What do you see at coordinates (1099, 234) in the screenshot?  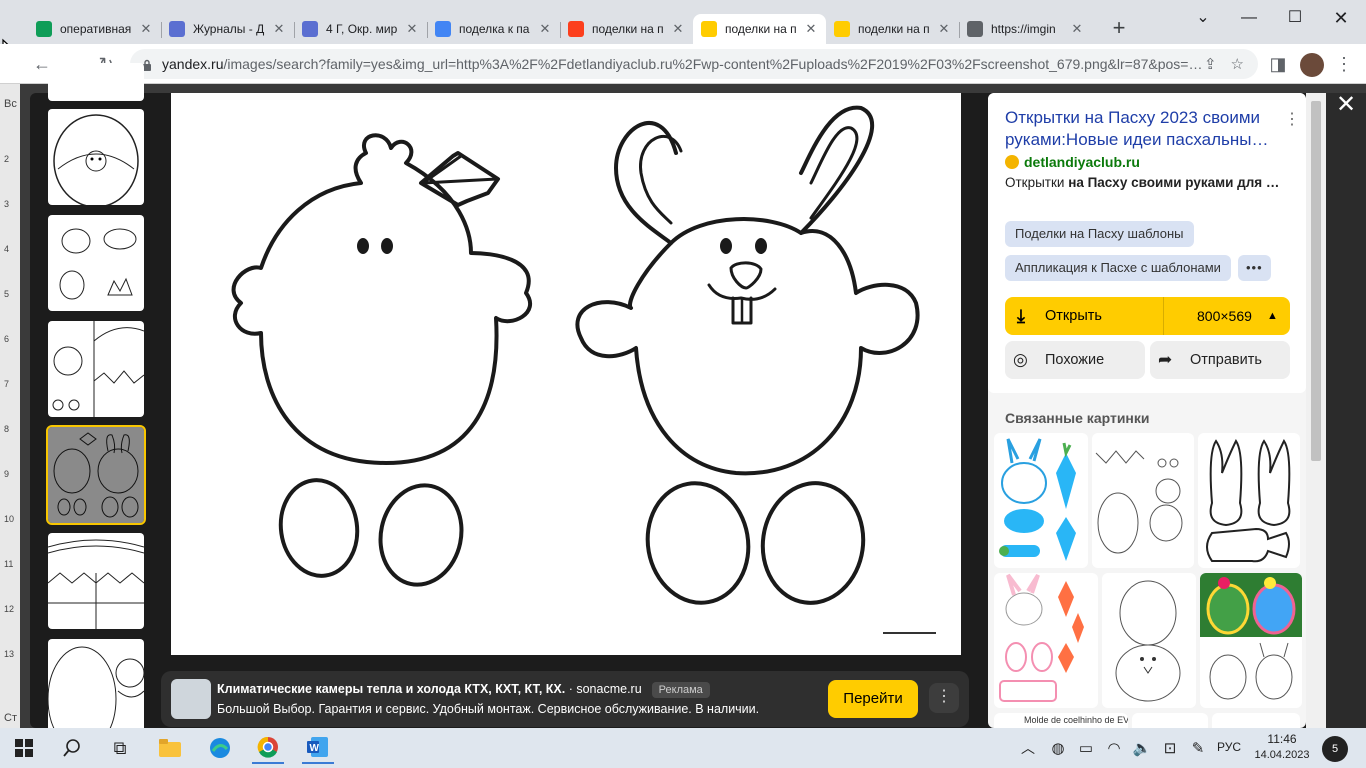 I see `tag-chip: Поделки на Пасху шаблоны` at bounding box center [1099, 234].